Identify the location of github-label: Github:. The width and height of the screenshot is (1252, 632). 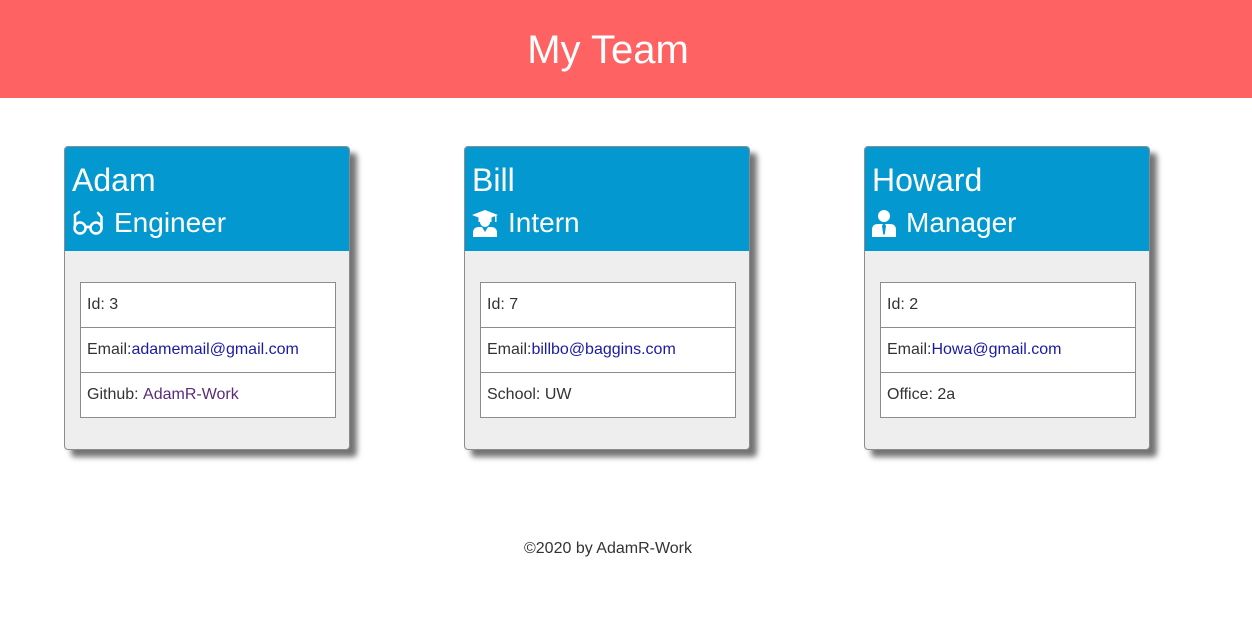
(115, 394).